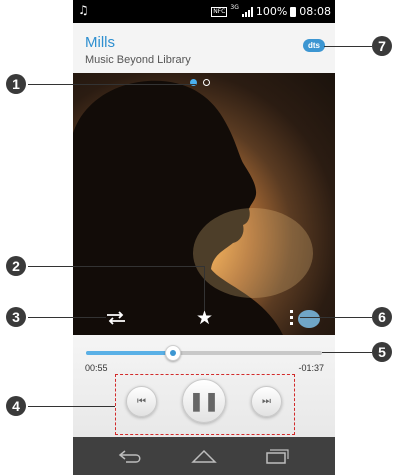  What do you see at coordinates (204, 11) in the screenshot?
I see `status-bar: ♫ NFC 3G 100% 08:08` at bounding box center [204, 11].